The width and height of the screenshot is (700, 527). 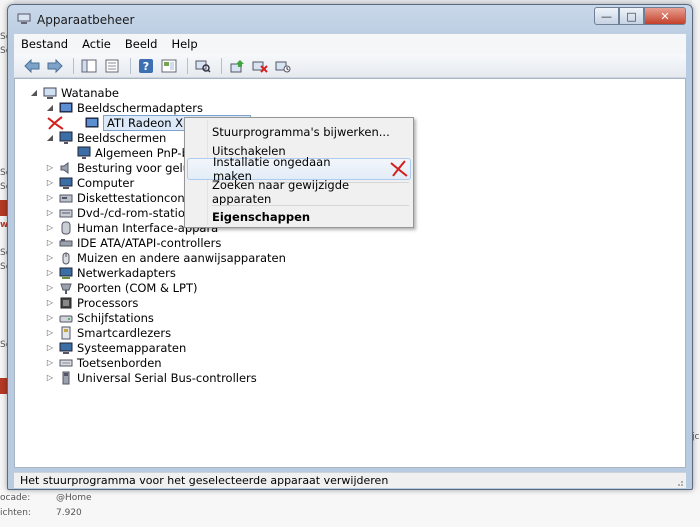 What do you see at coordinates (696, 437) in the screenshot?
I see `bg-fragment: jc` at bounding box center [696, 437].